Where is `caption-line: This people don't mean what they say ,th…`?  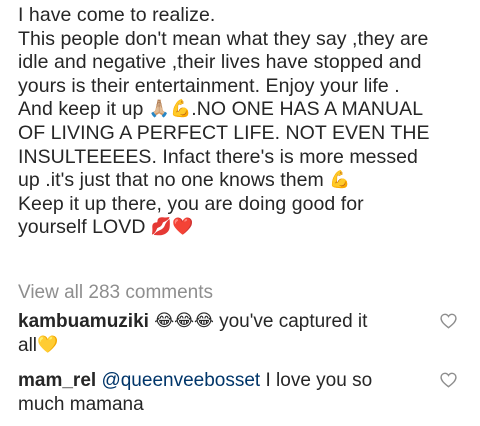 caption-line: This people don't mean what they say ,th… is located at coordinates (245, 40).